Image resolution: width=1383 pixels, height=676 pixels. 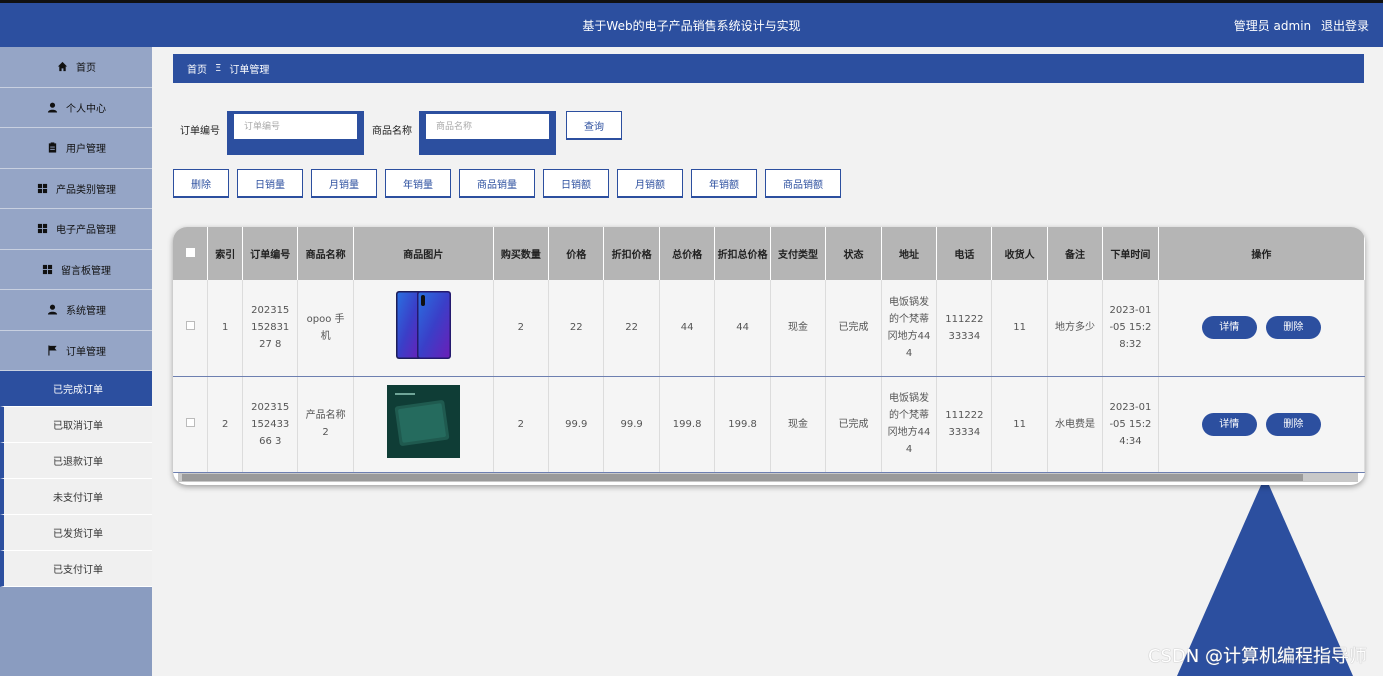 What do you see at coordinates (418, 183) in the screenshot?
I see `yearly-sales-qty-button: 年销量` at bounding box center [418, 183].